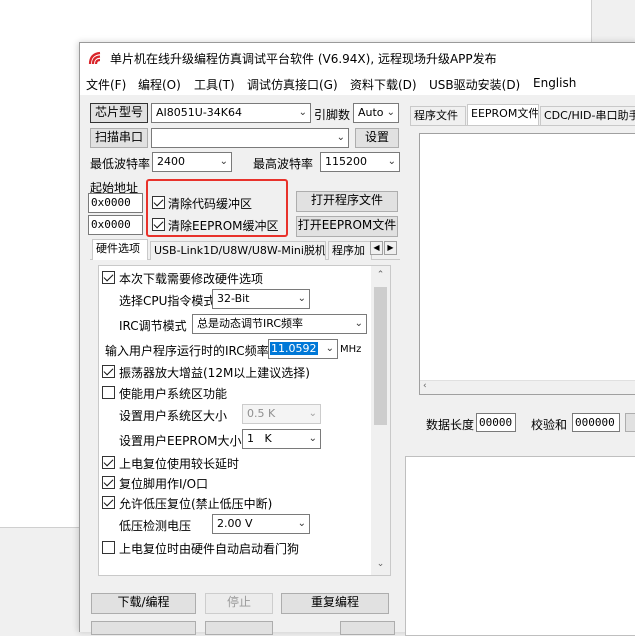  I want to click on user-system-size-label: 设置用户系统区大小, so click(173, 416).